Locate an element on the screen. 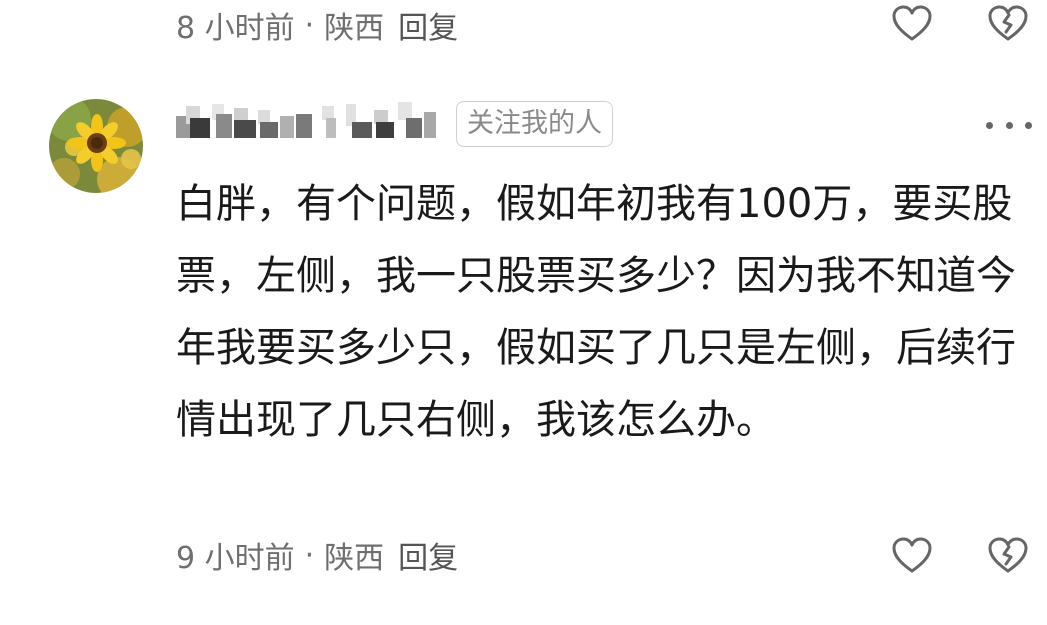 The image size is (1047, 625). previous-comment-meta: 8 小时前 · 陕西 回复 is located at coordinates (317, 25).